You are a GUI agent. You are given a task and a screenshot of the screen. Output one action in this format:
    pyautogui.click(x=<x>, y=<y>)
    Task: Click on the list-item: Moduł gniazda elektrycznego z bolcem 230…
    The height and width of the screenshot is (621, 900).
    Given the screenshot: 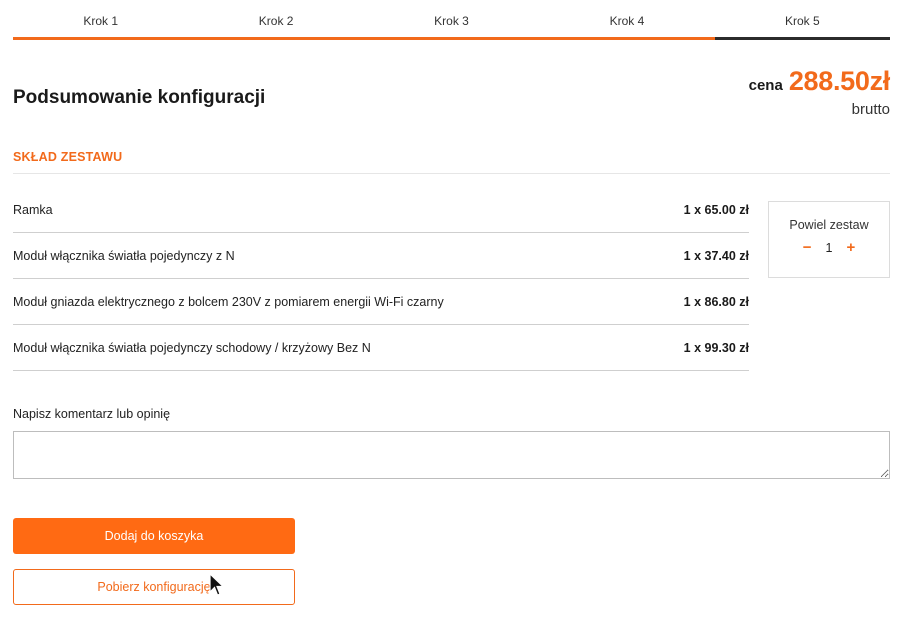 What is the action you would take?
    pyautogui.click(x=381, y=302)
    